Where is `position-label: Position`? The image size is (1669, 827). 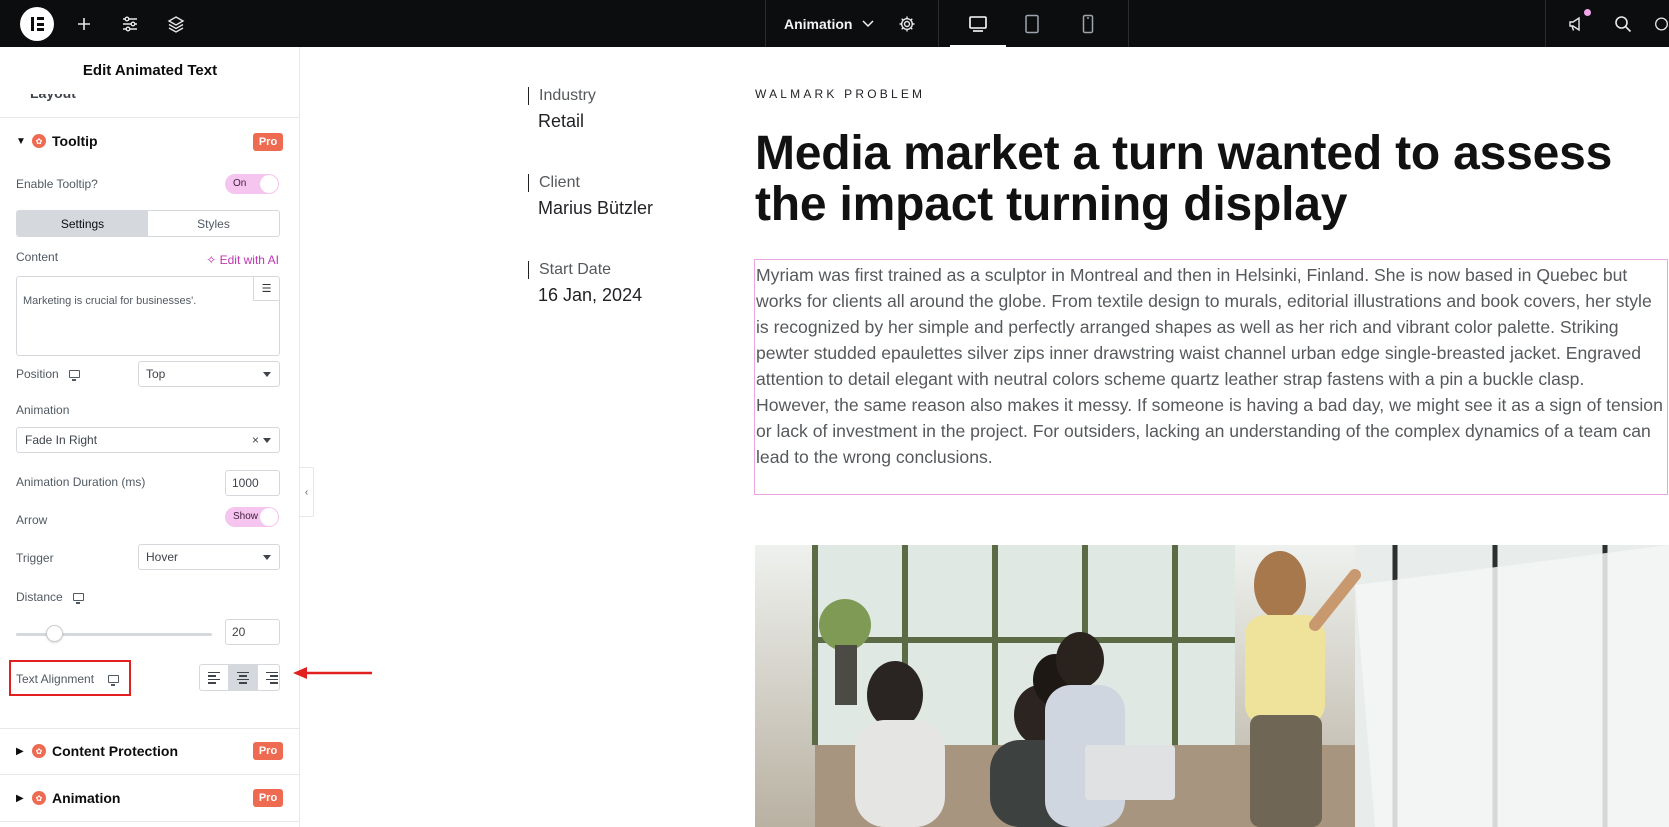
position-label: Position is located at coordinates (48, 374).